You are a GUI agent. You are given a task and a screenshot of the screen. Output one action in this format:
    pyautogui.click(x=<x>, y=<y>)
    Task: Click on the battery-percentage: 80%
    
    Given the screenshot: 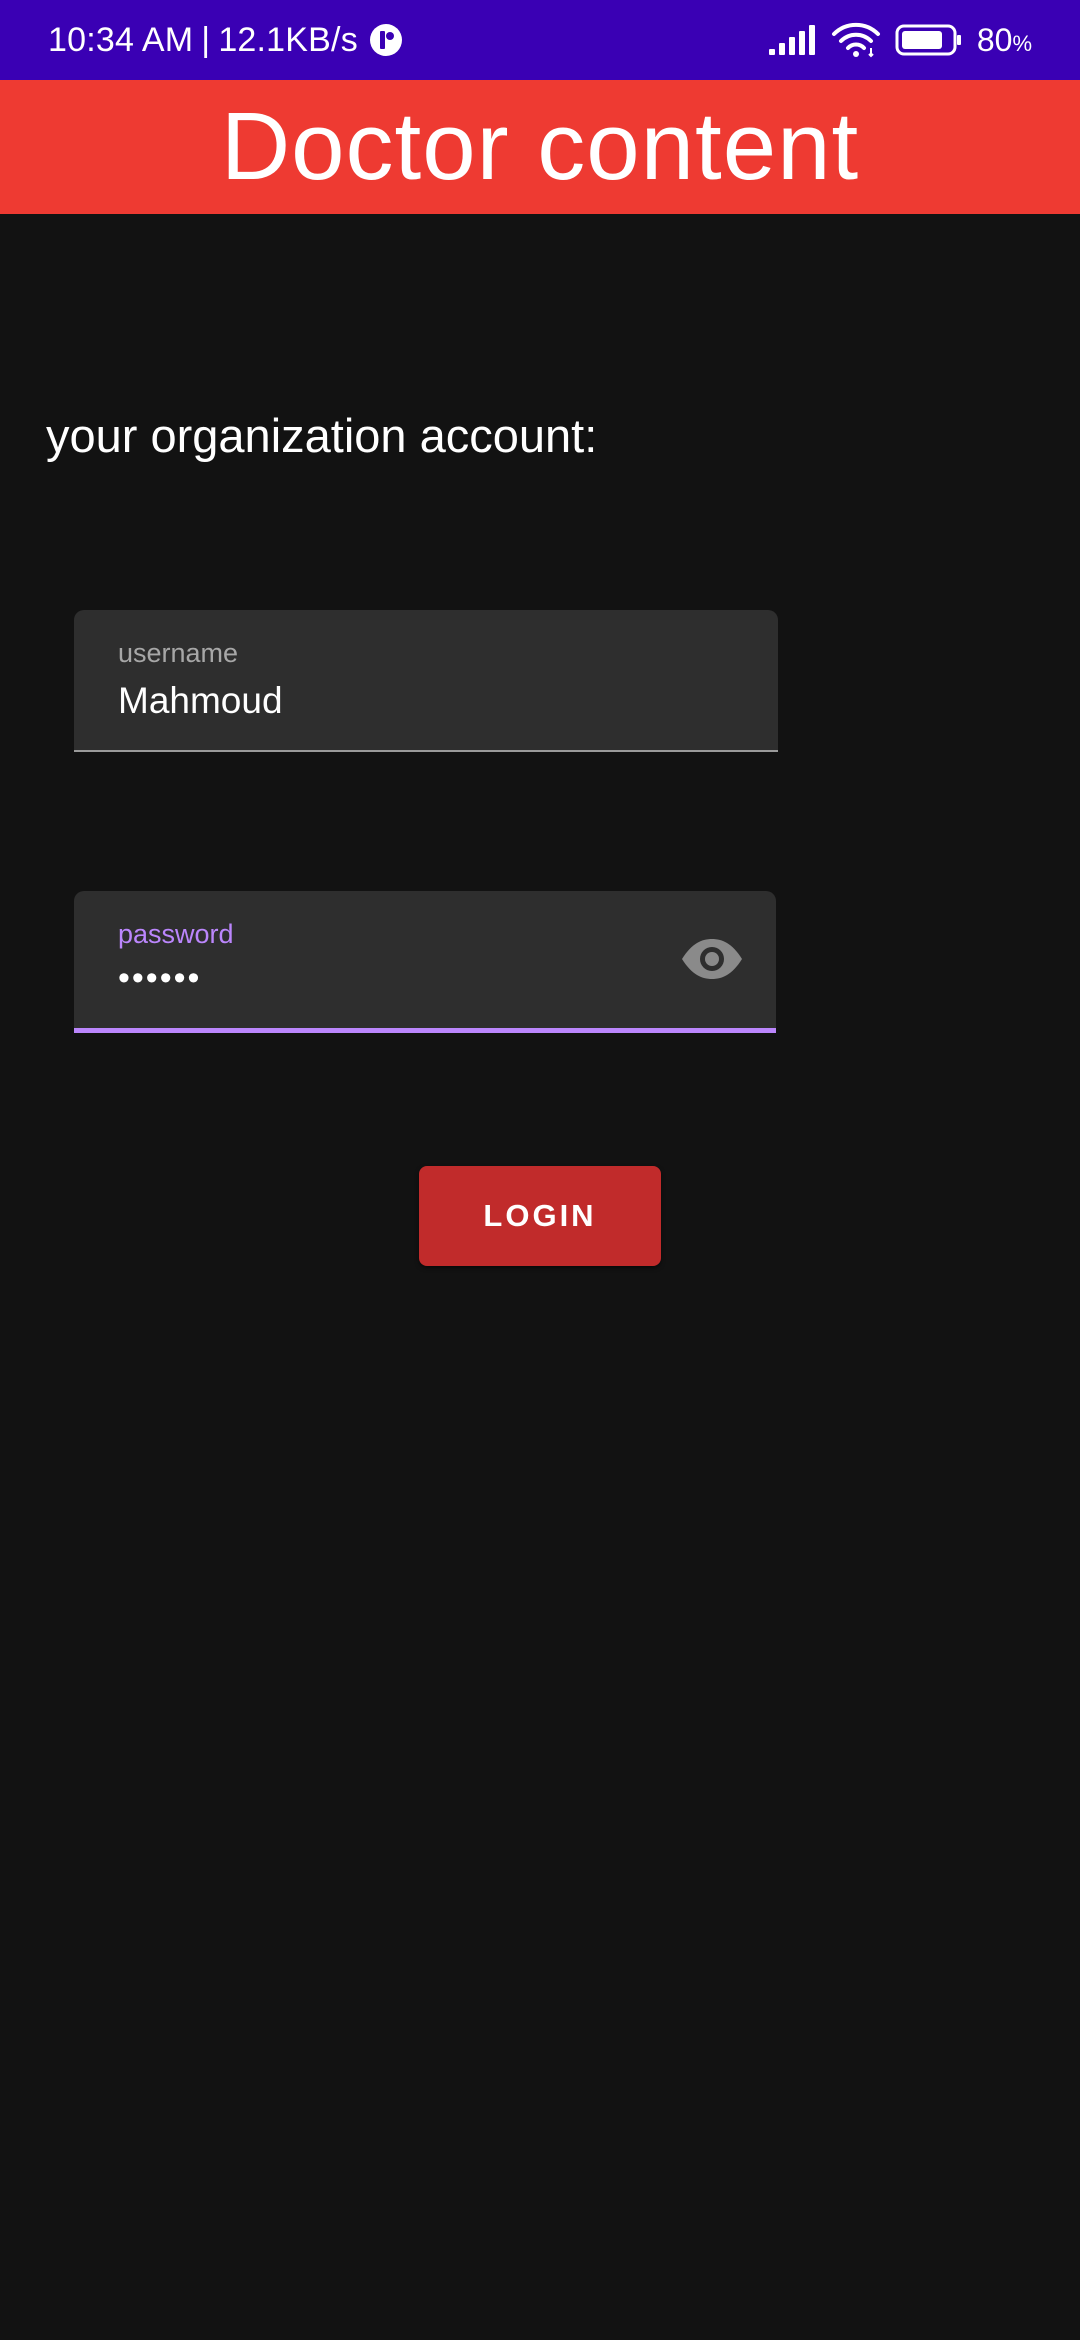 What is the action you would take?
    pyautogui.click(x=1004, y=40)
    